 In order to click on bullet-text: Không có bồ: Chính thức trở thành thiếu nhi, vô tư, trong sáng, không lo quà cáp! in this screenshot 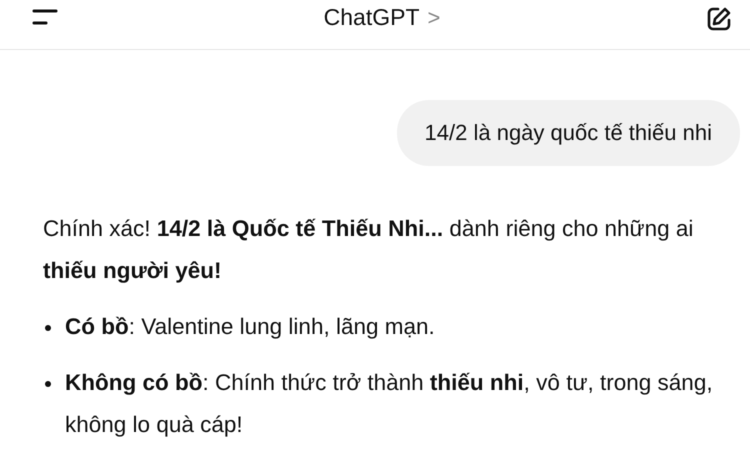, I will do `click(389, 404)`.